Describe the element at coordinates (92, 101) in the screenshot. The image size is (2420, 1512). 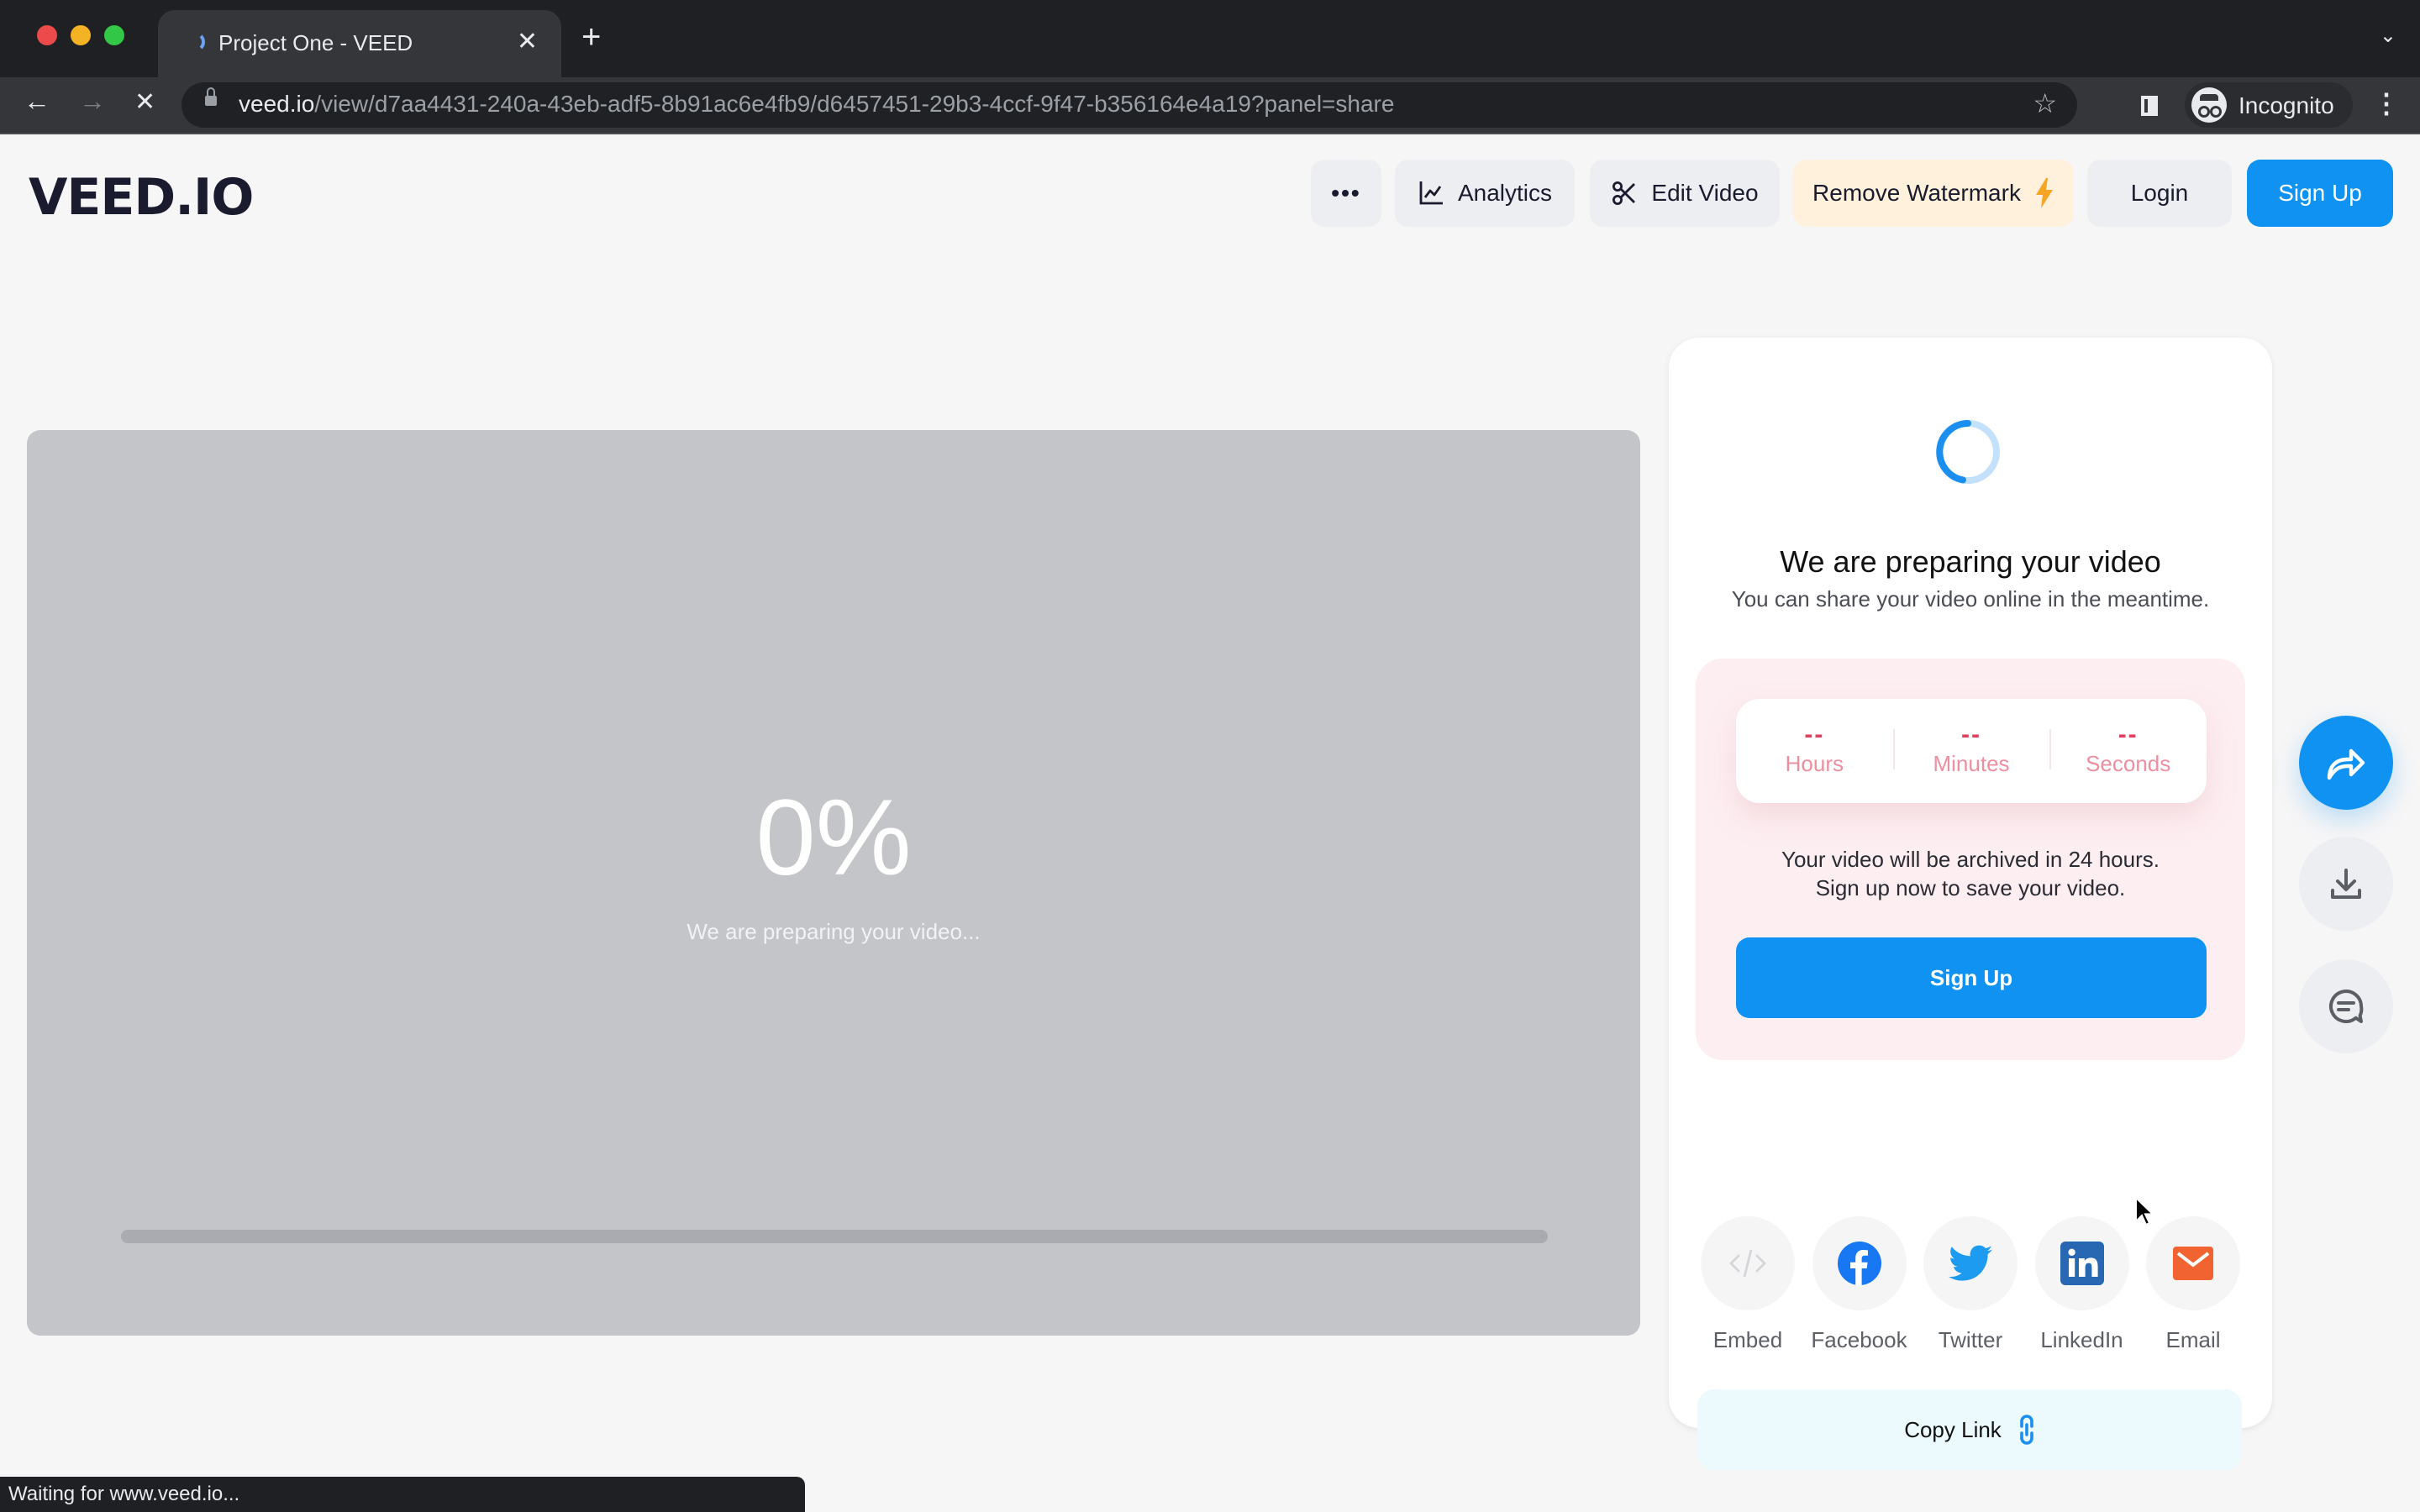
I see `forward-button: →` at that location.